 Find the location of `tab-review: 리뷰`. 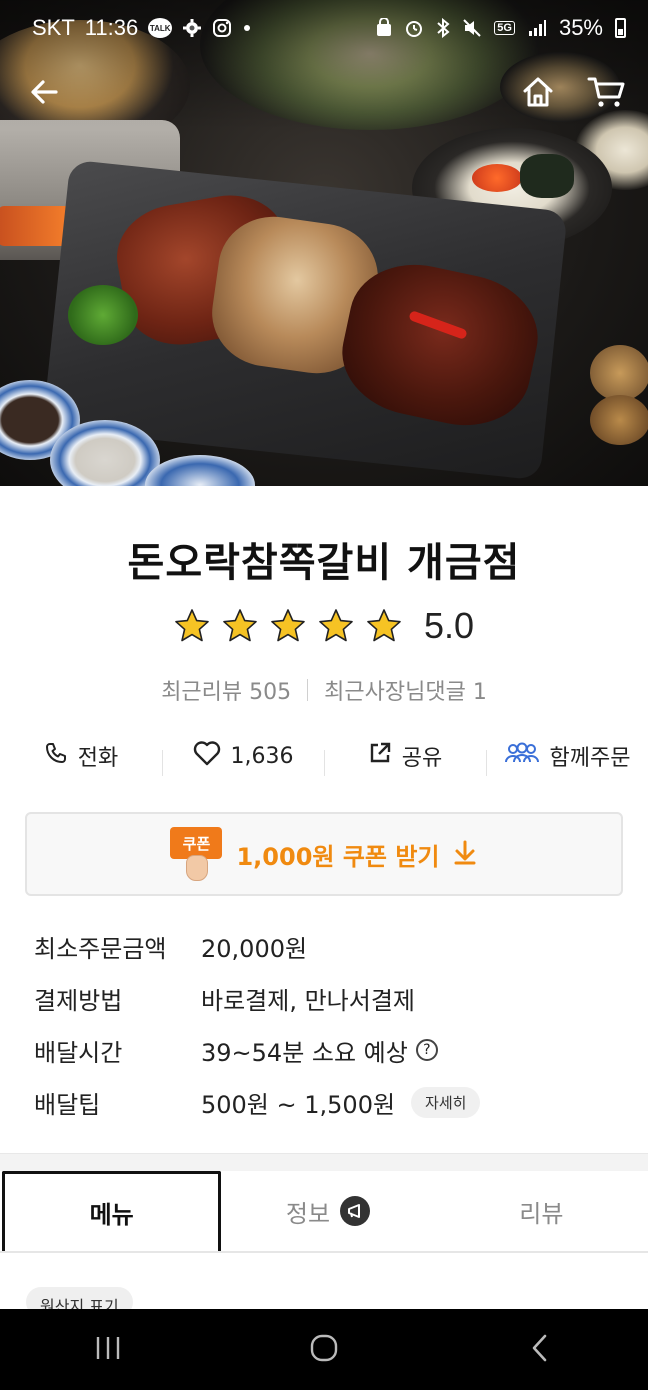

tab-review: 리뷰 is located at coordinates (541, 1211).